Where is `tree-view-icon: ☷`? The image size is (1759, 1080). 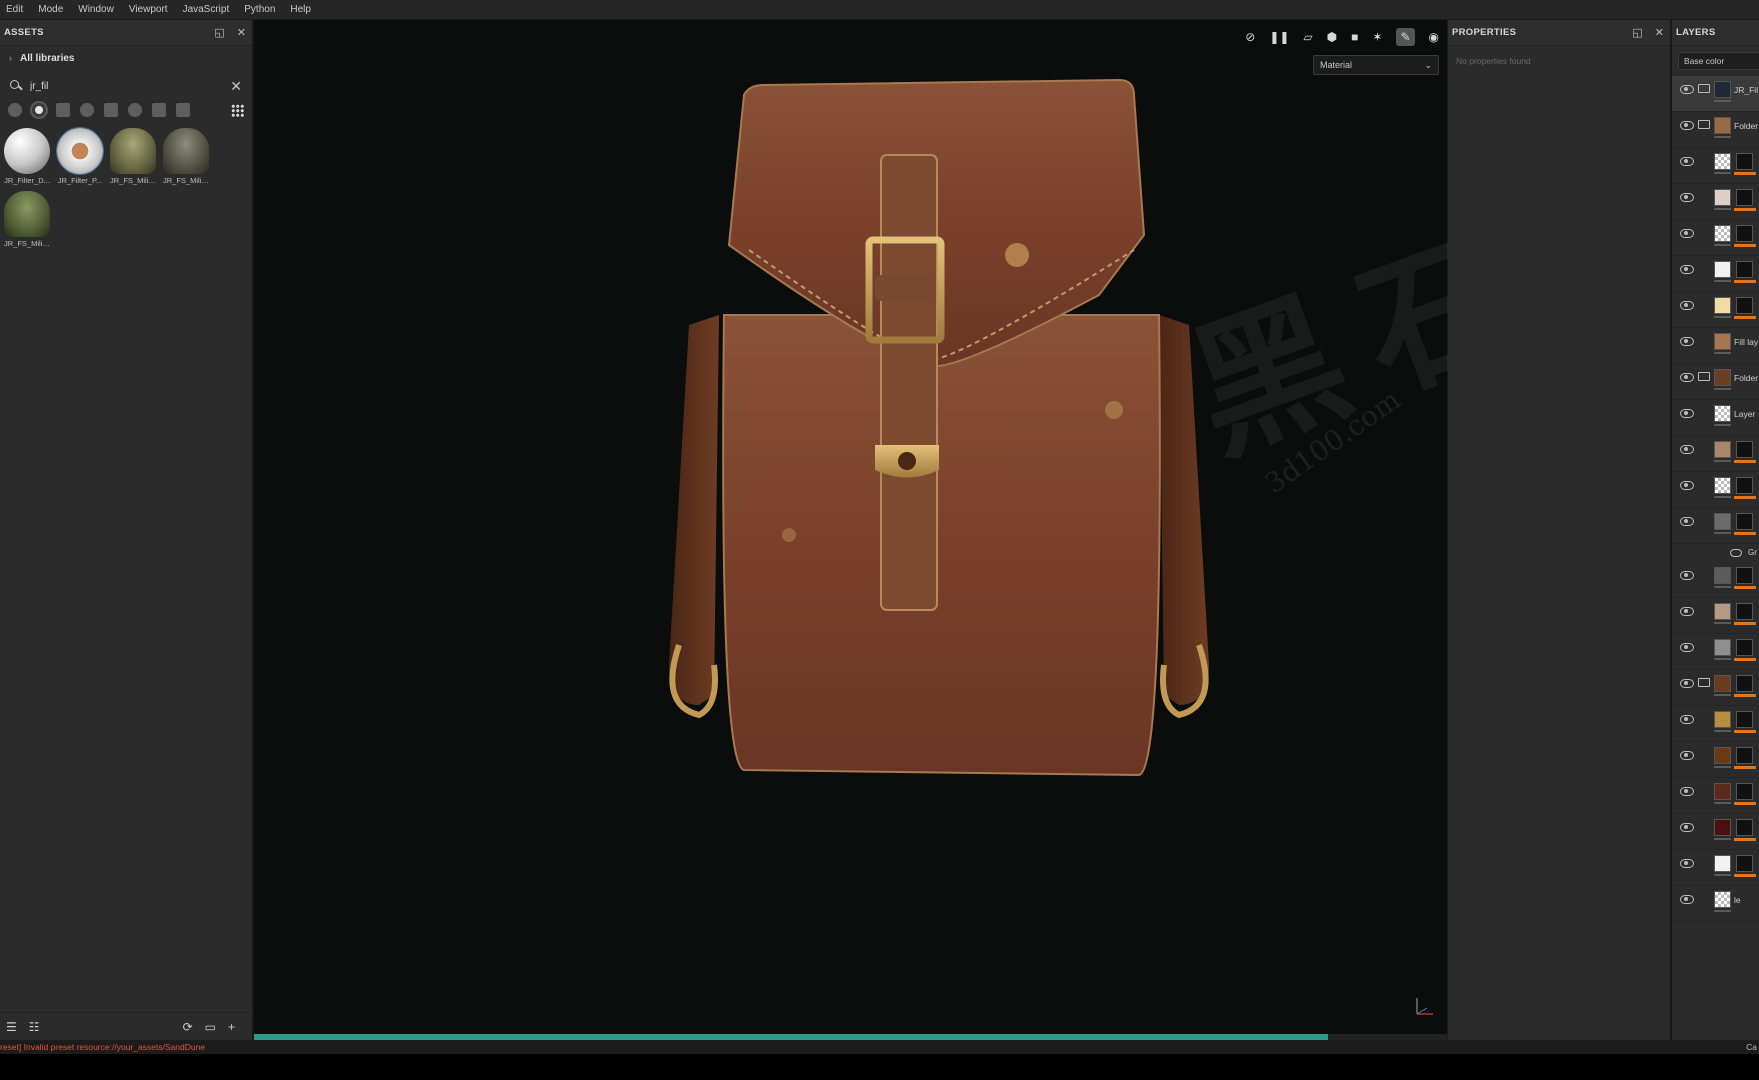
tree-view-icon: ☷ is located at coordinates (34, 1027).